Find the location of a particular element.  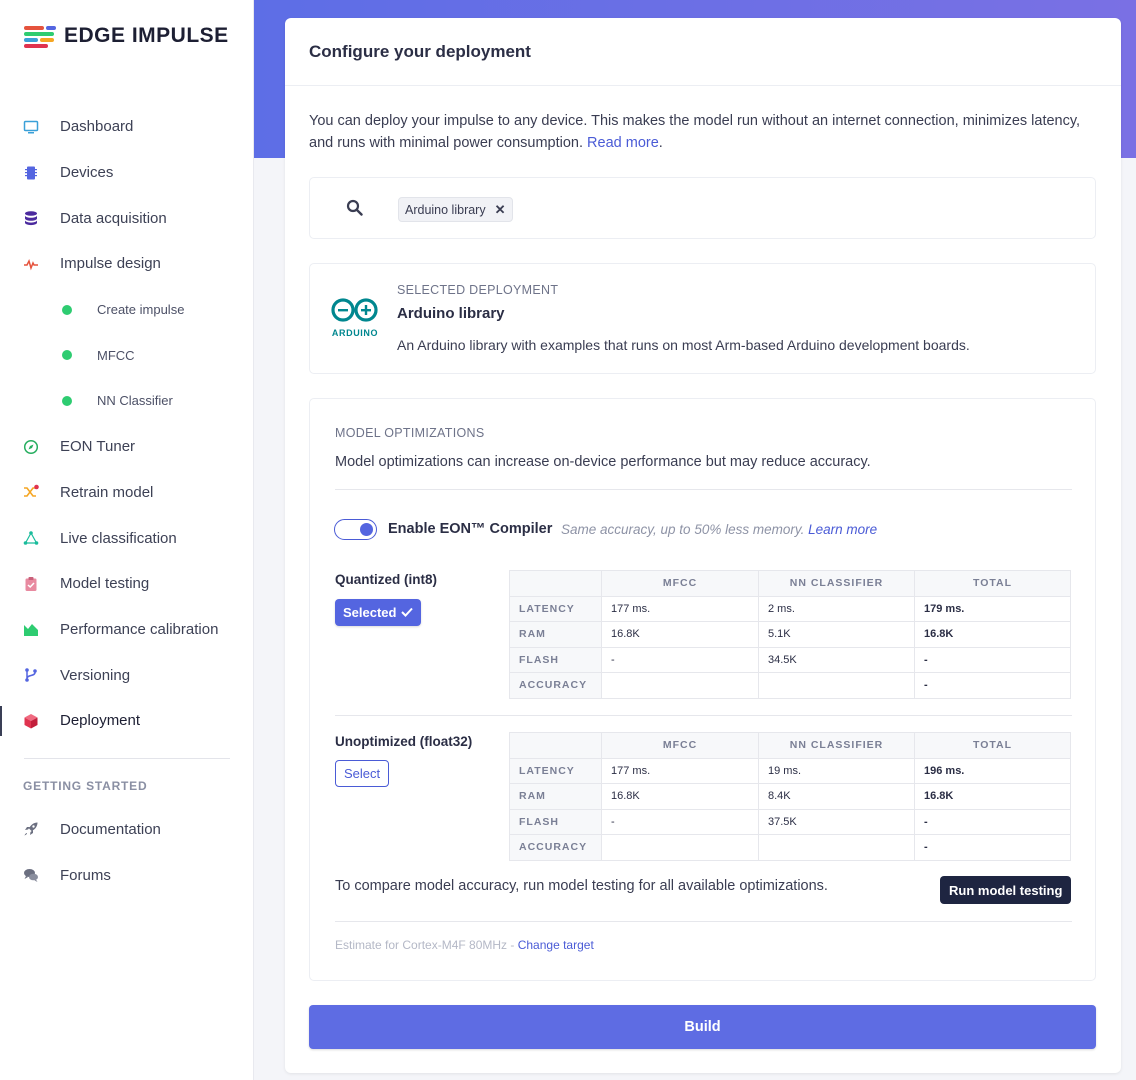

eon-compiler-toggle is located at coordinates (355, 529).